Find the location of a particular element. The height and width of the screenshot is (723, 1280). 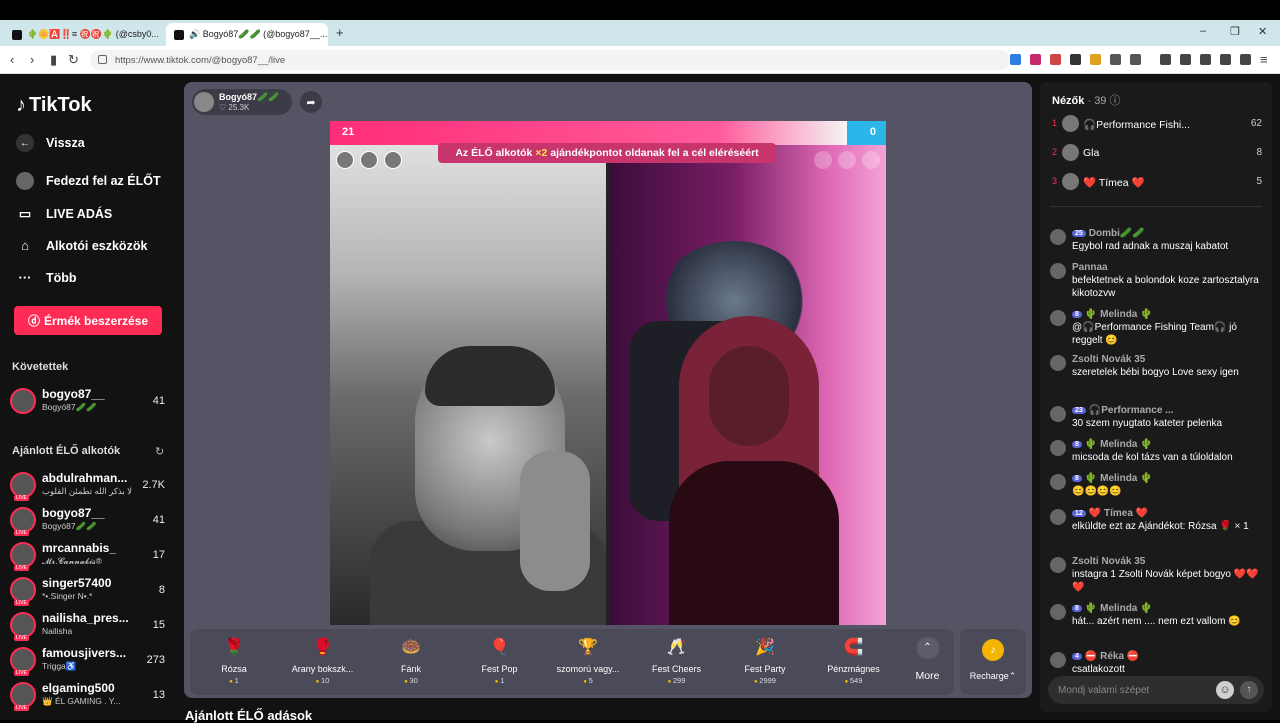

nav-more: ··· Több is located at coordinates (46, 277).